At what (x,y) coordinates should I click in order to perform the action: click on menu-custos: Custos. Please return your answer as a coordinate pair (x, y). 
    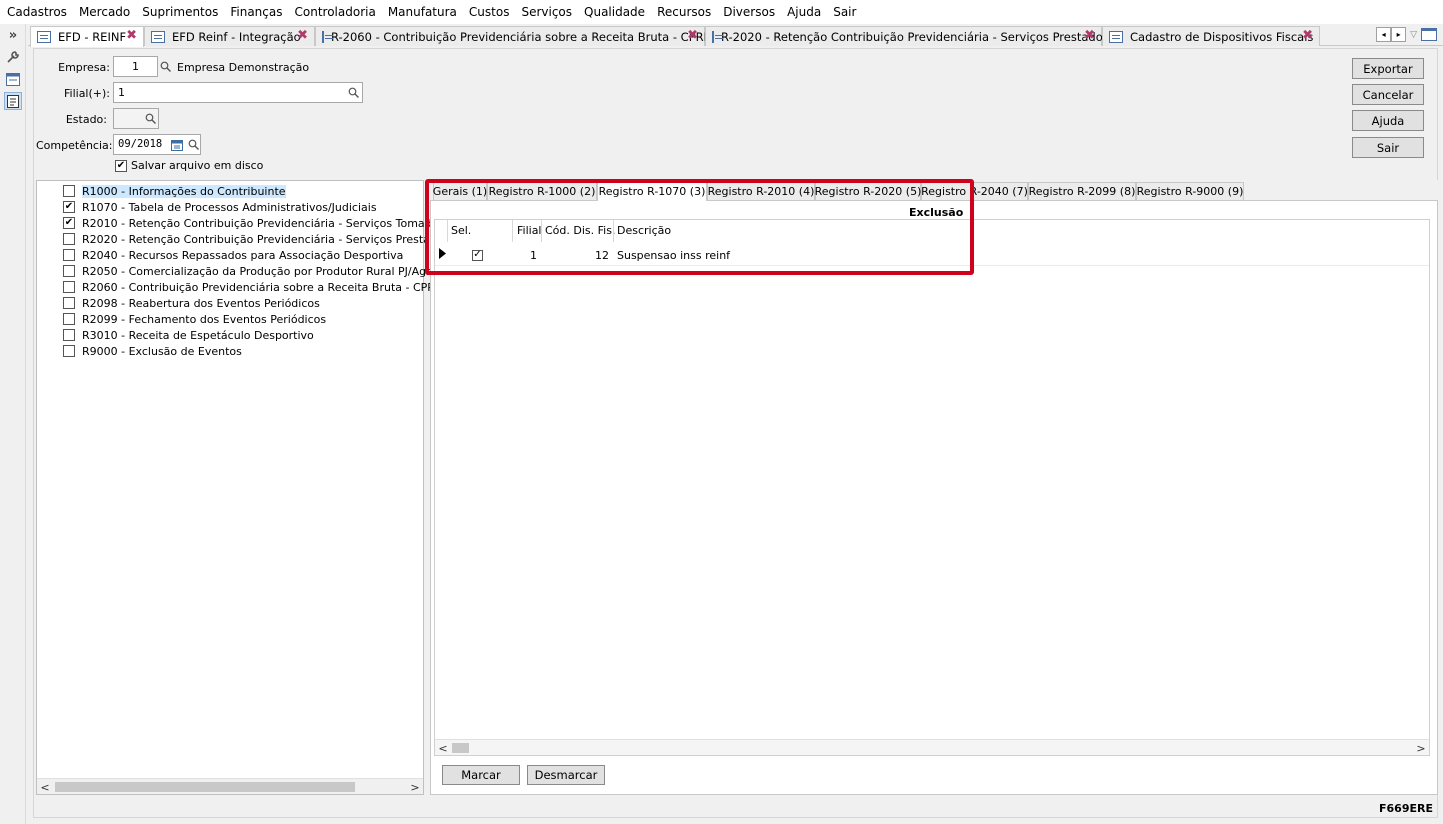
    Looking at the image, I should click on (489, 12).